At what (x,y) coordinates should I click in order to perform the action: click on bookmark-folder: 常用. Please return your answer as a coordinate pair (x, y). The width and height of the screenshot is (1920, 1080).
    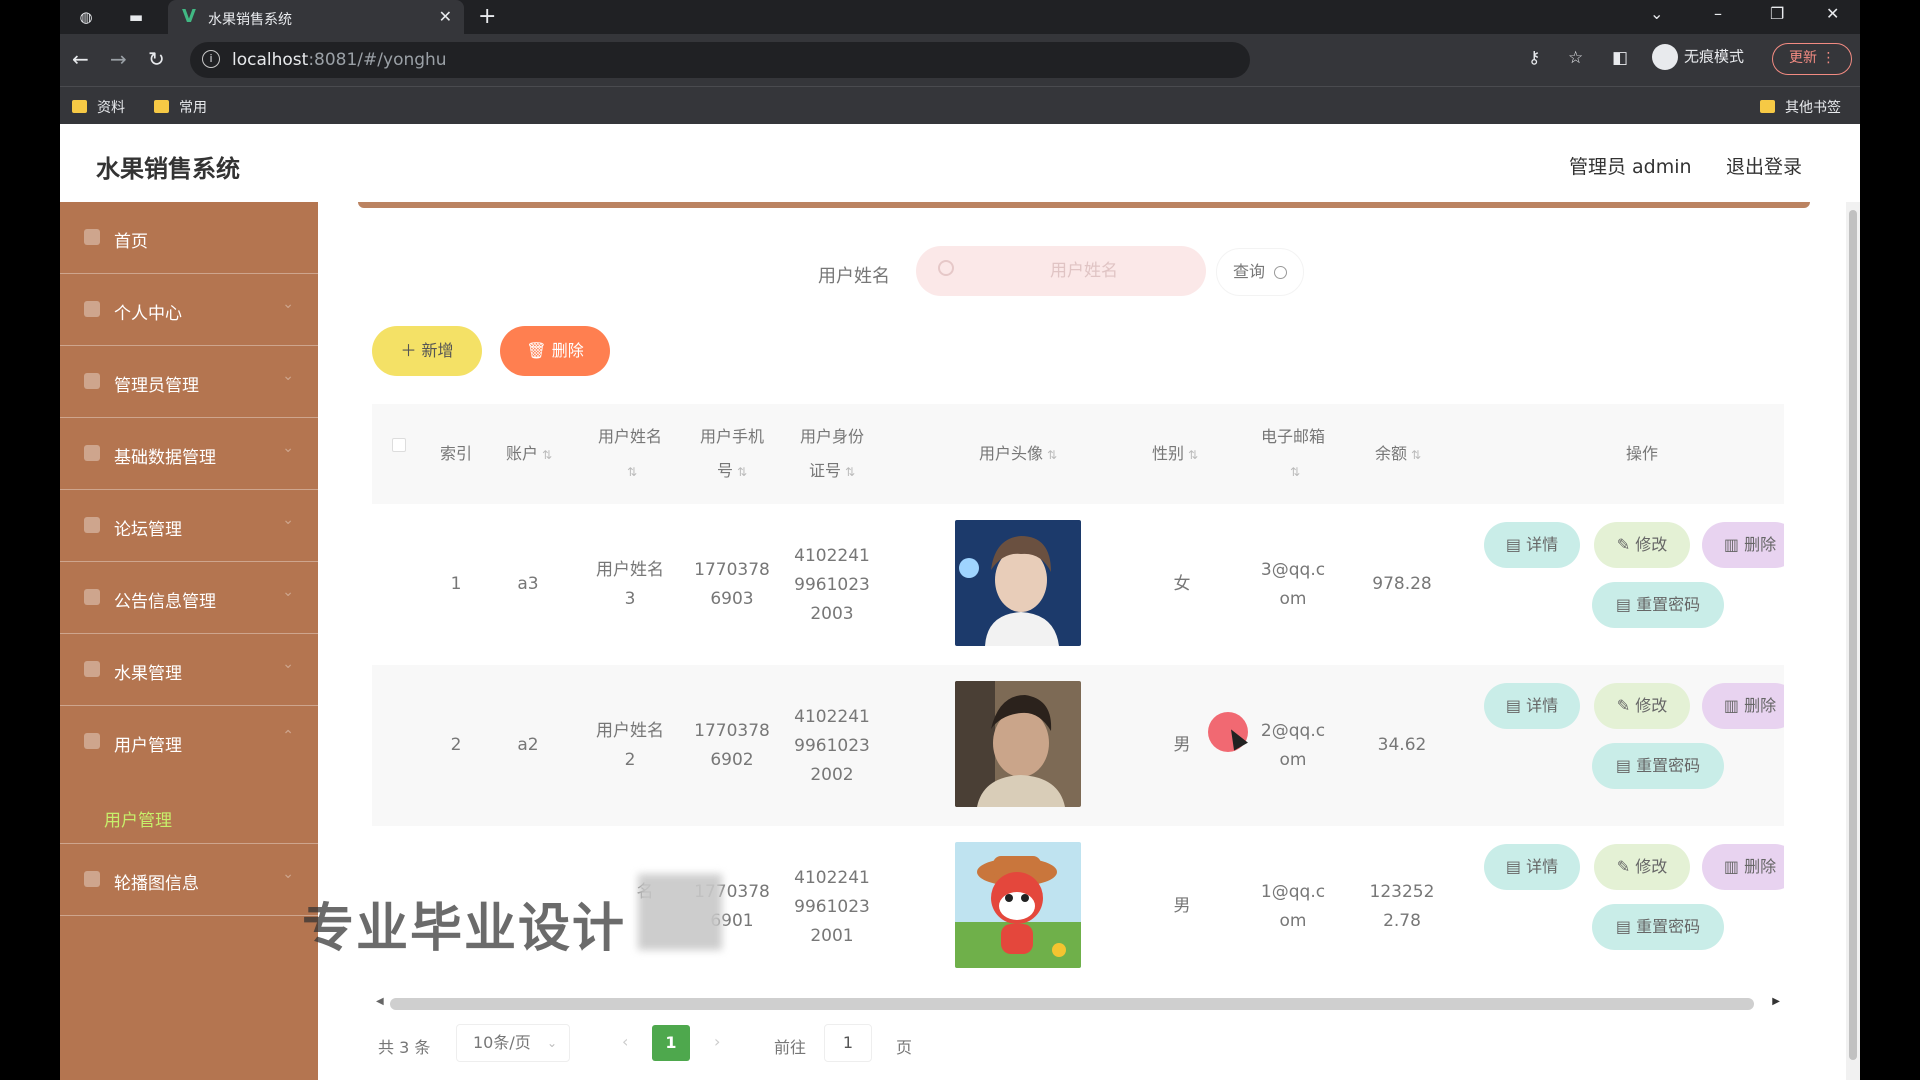
    Looking at the image, I should click on (180, 107).